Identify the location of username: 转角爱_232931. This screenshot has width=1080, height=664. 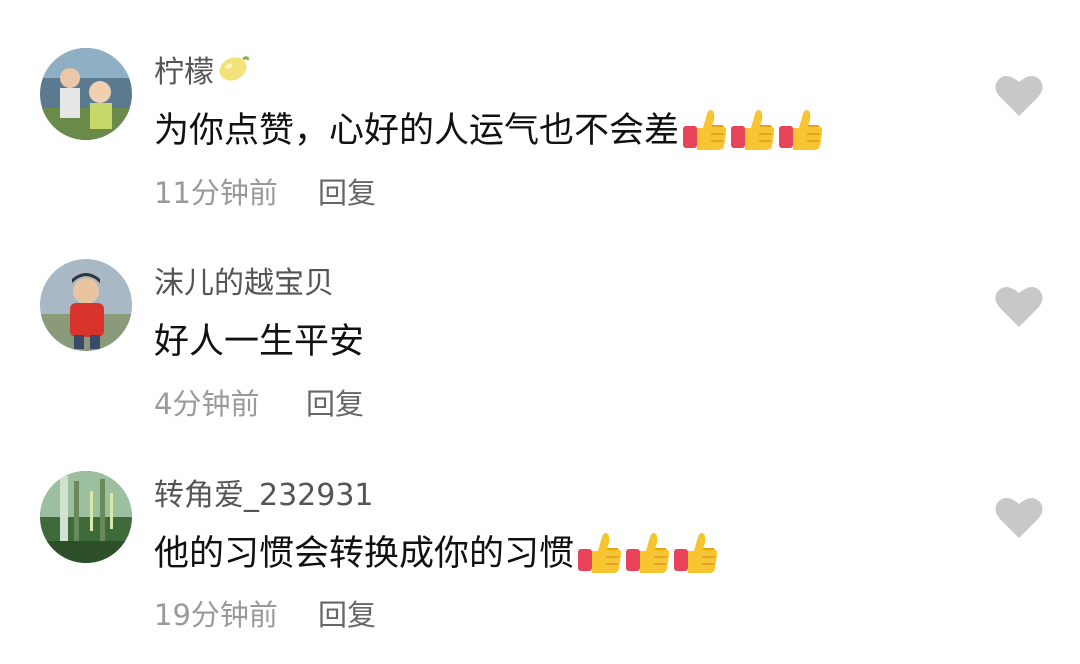
(264, 496).